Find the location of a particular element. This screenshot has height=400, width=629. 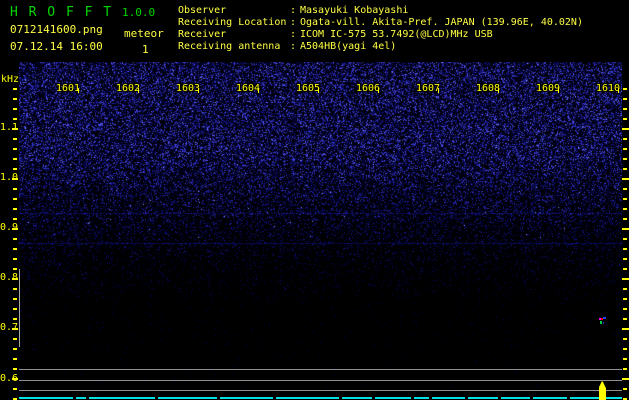

app-title: H R O F F T is located at coordinates (61, 12).